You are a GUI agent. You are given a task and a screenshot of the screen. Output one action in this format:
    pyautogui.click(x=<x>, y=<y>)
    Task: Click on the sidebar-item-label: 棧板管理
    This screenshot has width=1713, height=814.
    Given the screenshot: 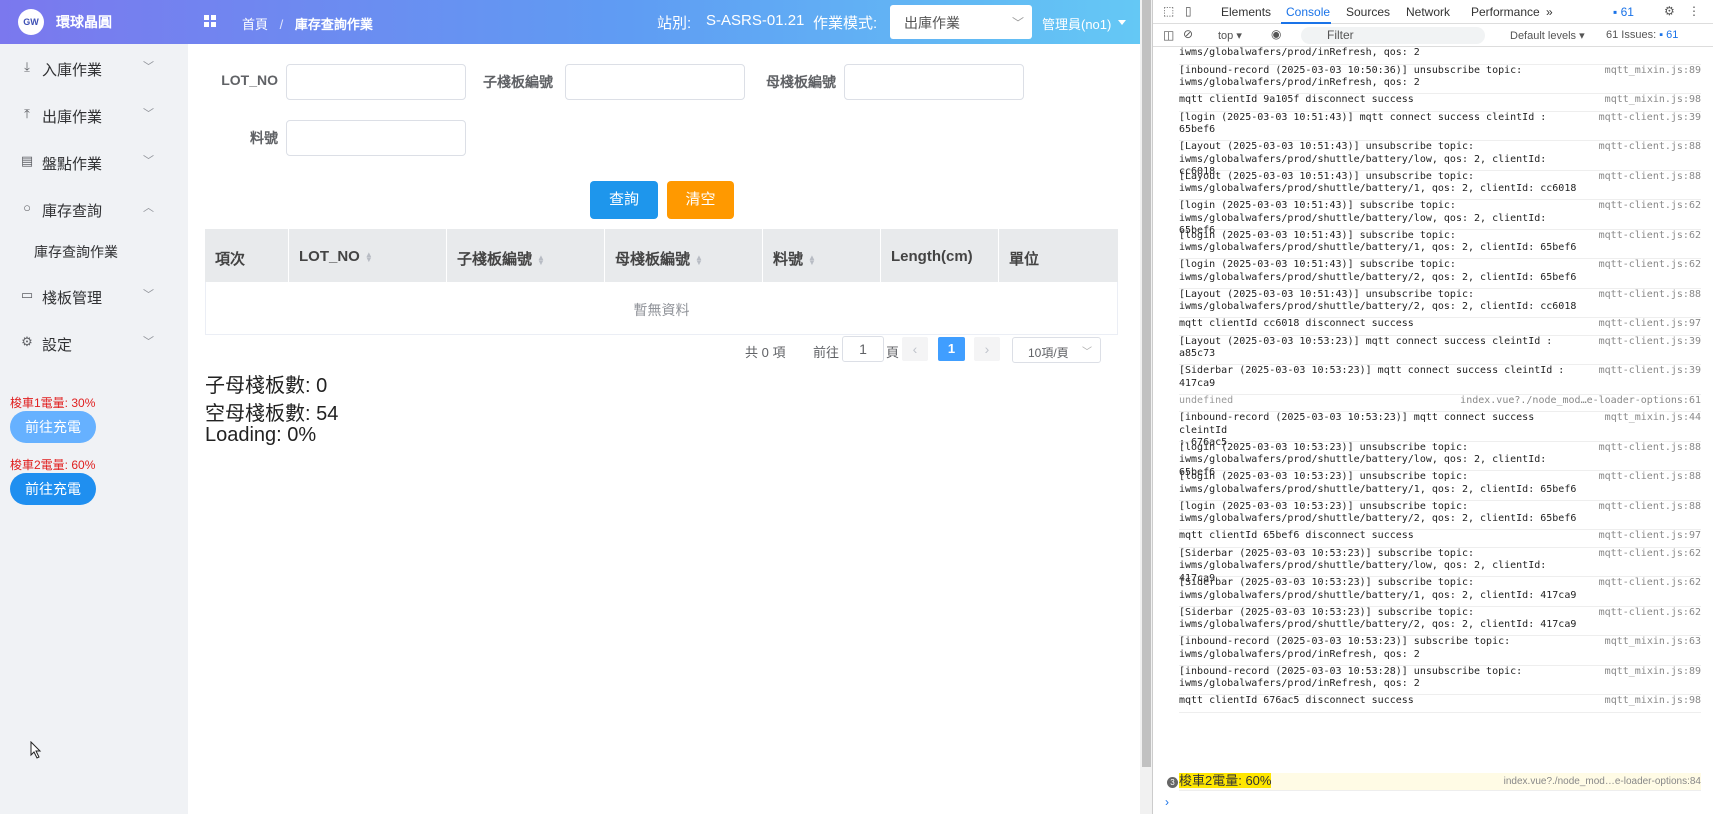 What is the action you would take?
    pyautogui.click(x=72, y=298)
    